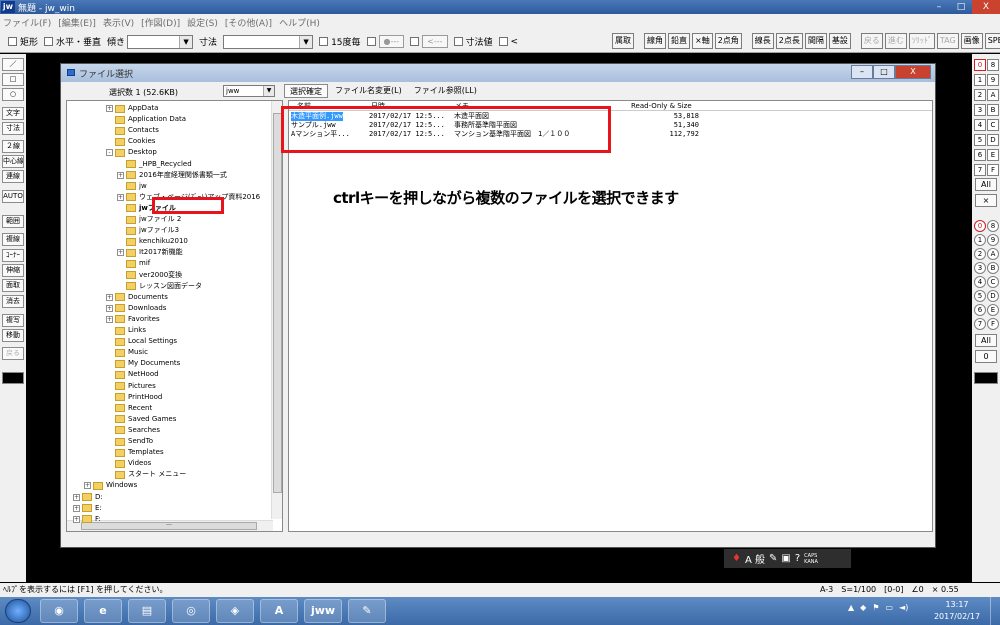  Describe the element at coordinates (762, 41) in the screenshot. I see `tool-line-length: 線長` at that location.